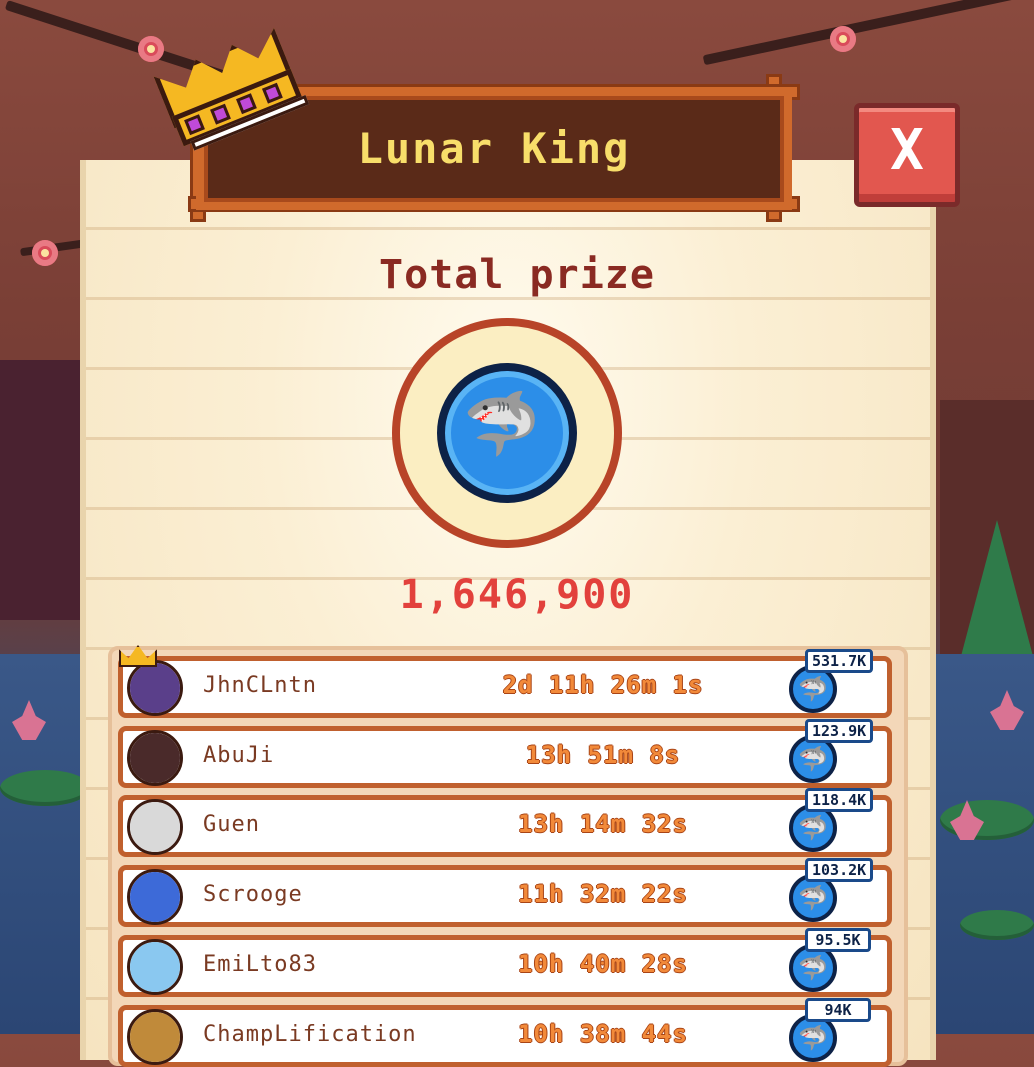  Describe the element at coordinates (603, 685) in the screenshot. I see `player-time: 2d 11h 26m 1s` at that location.